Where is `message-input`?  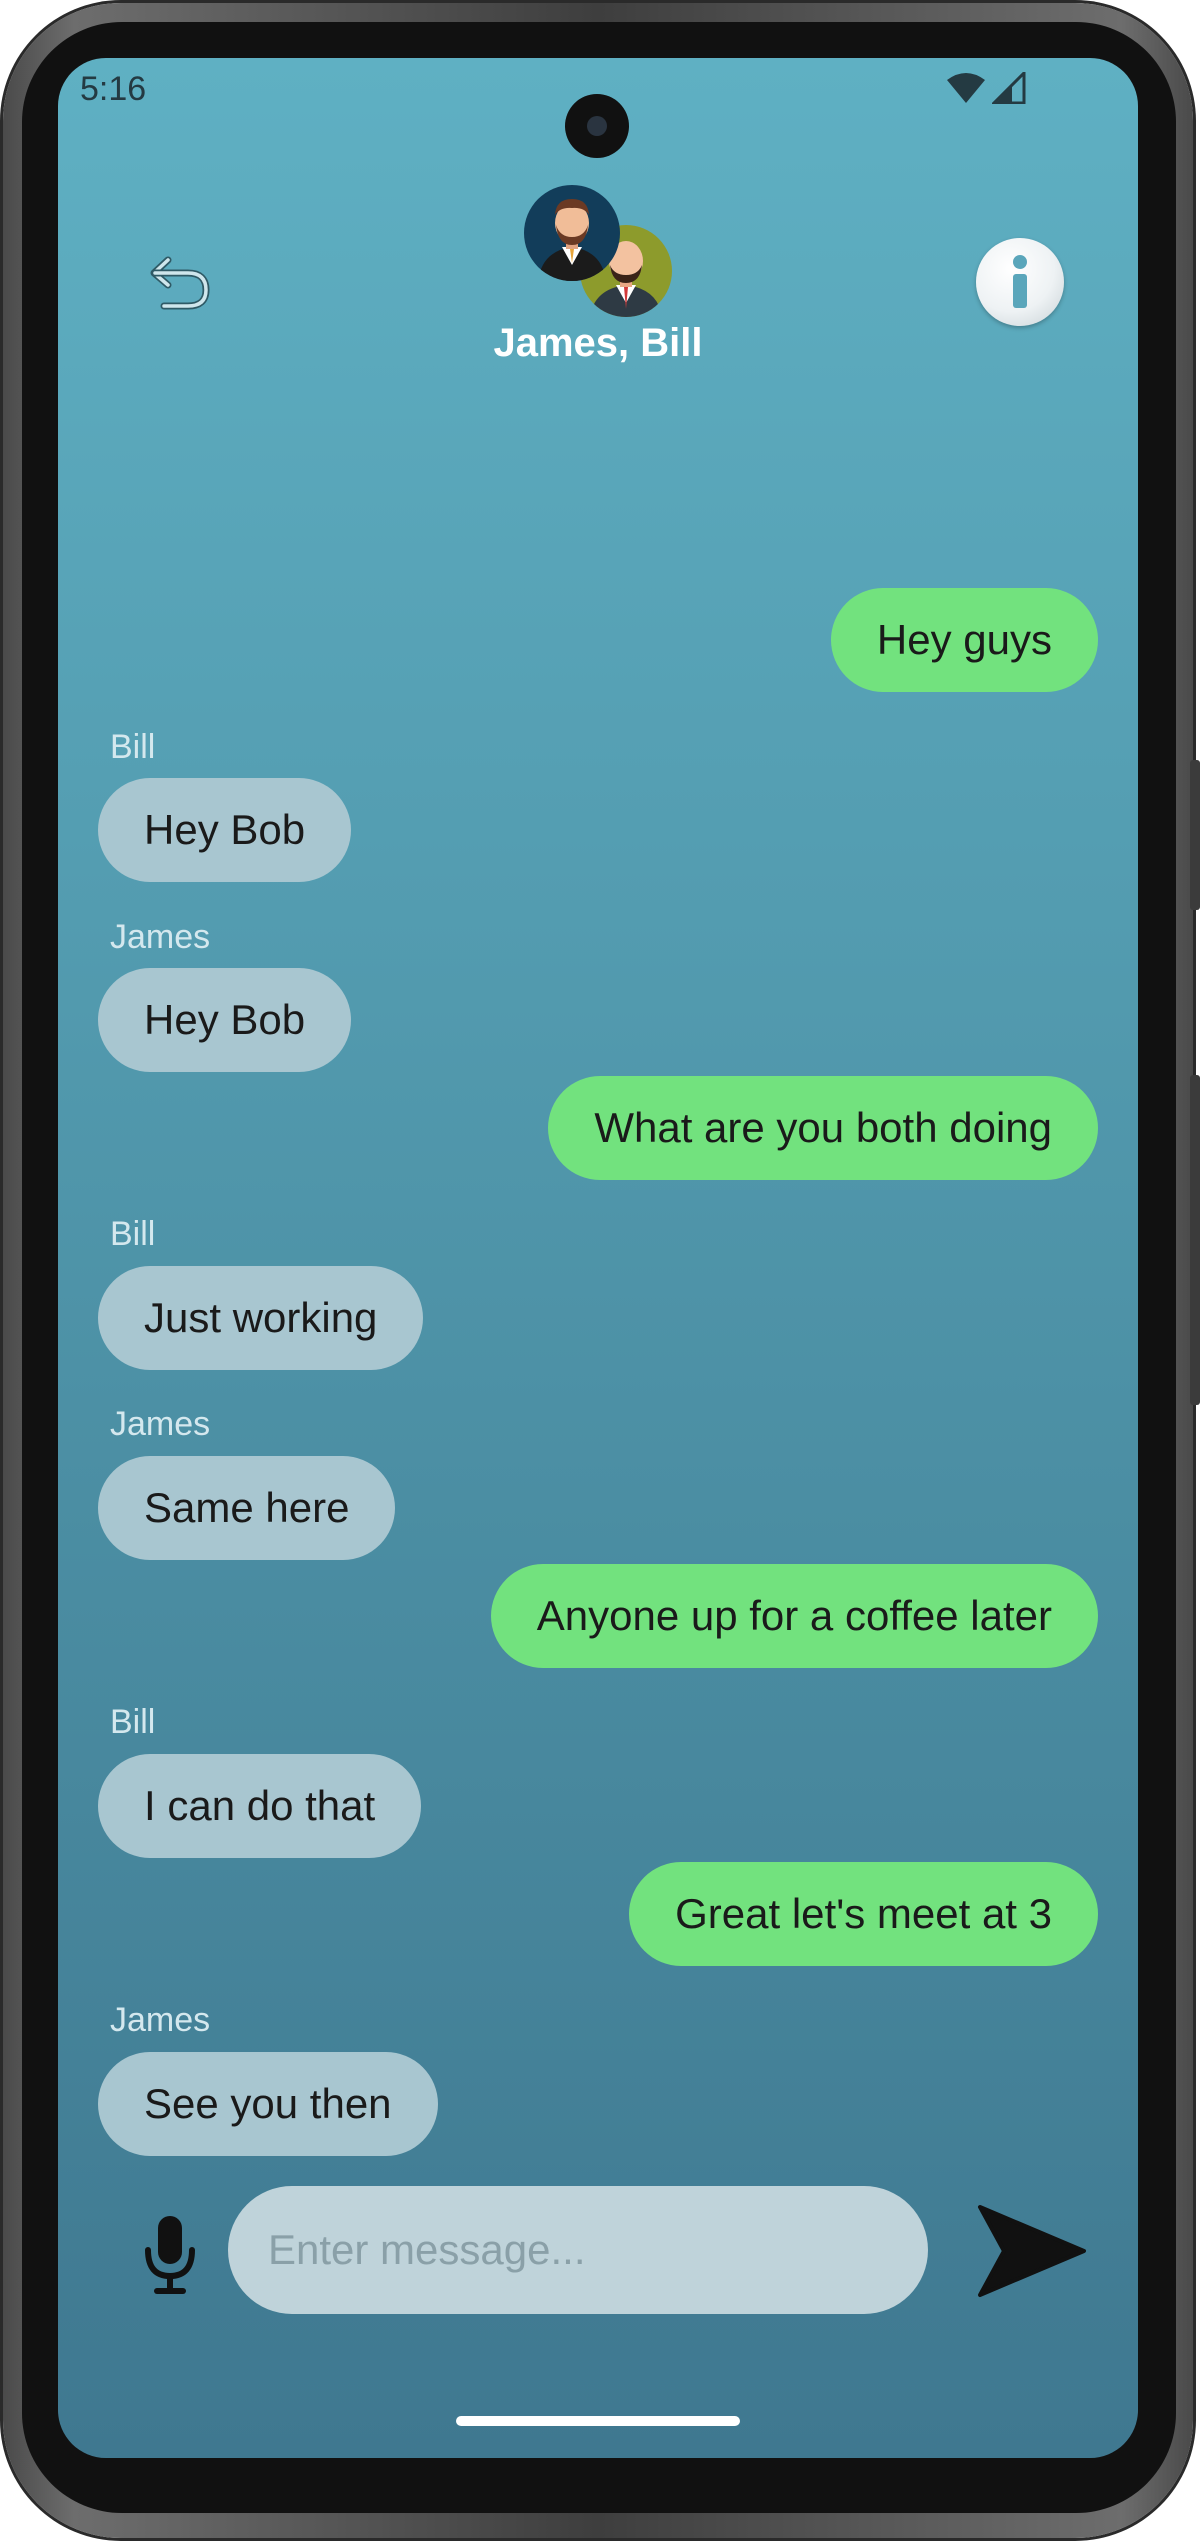
message-input is located at coordinates (578, 2250).